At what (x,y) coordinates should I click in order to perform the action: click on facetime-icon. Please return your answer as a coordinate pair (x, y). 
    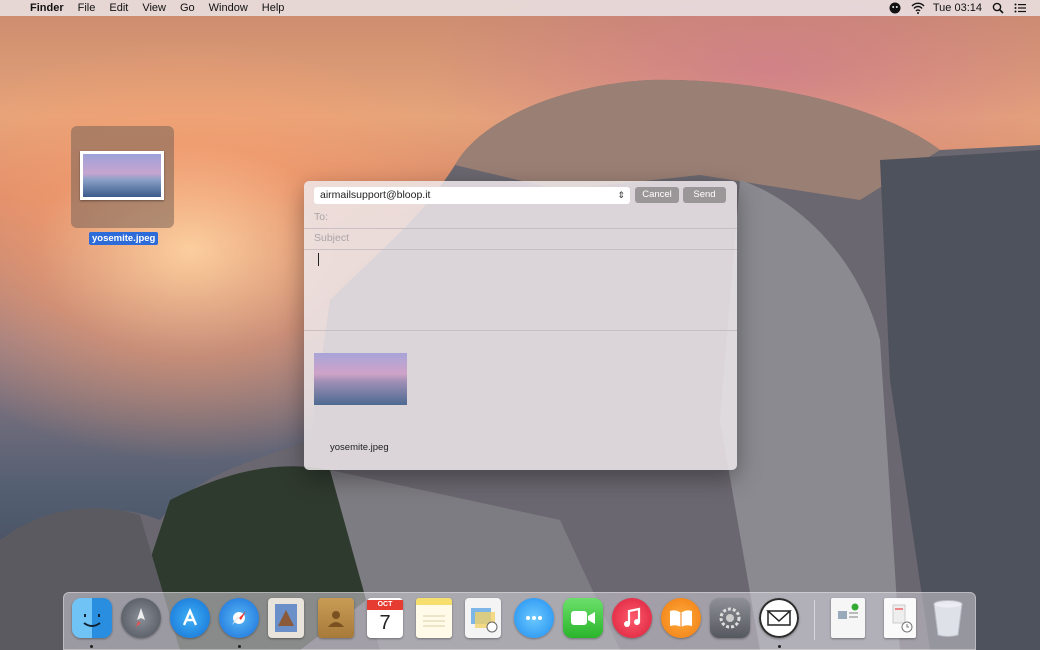
    Looking at the image, I should click on (583, 618).